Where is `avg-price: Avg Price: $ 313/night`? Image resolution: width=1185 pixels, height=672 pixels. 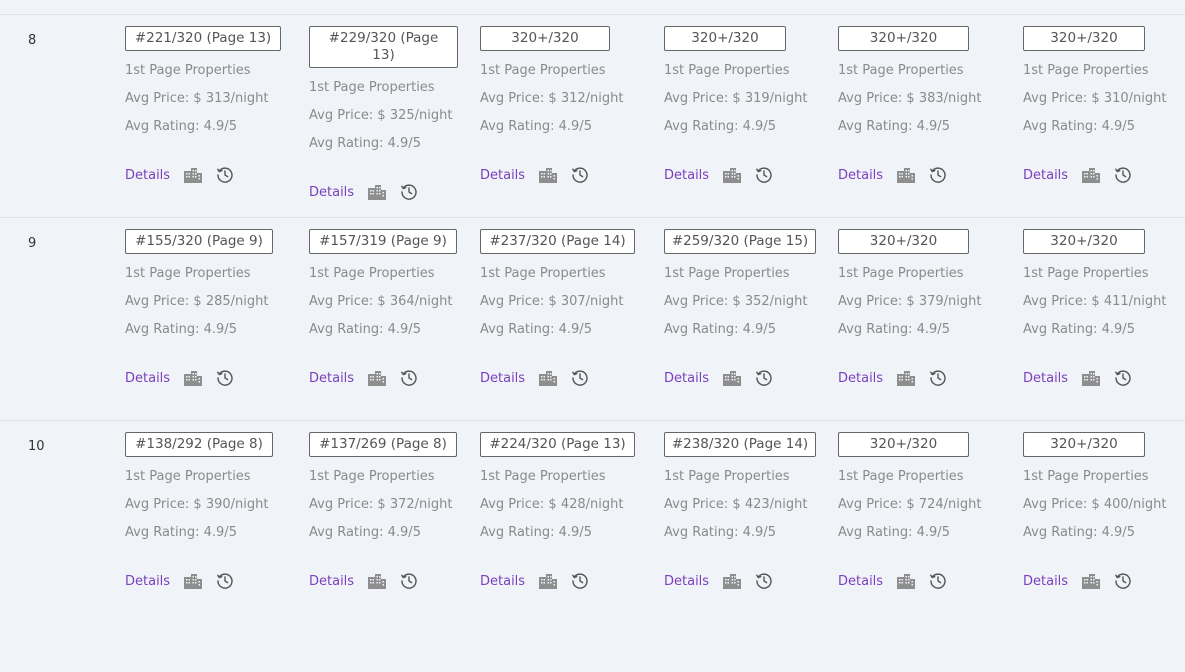
avg-price: Avg Price: $ 313/night is located at coordinates (197, 98).